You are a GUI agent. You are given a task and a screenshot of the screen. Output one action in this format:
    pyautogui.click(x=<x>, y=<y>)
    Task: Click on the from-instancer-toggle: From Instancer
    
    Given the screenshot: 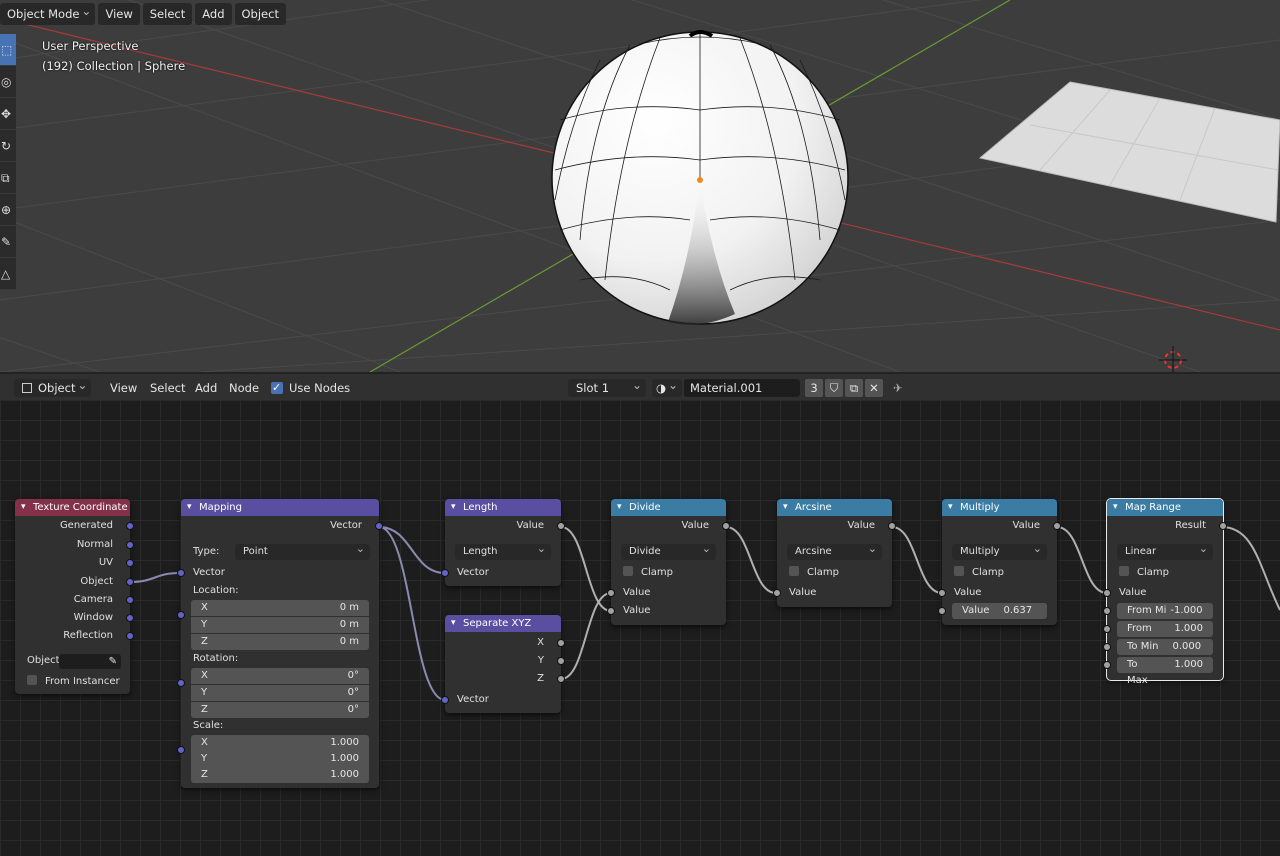 What is the action you would take?
    pyautogui.click(x=73, y=682)
    